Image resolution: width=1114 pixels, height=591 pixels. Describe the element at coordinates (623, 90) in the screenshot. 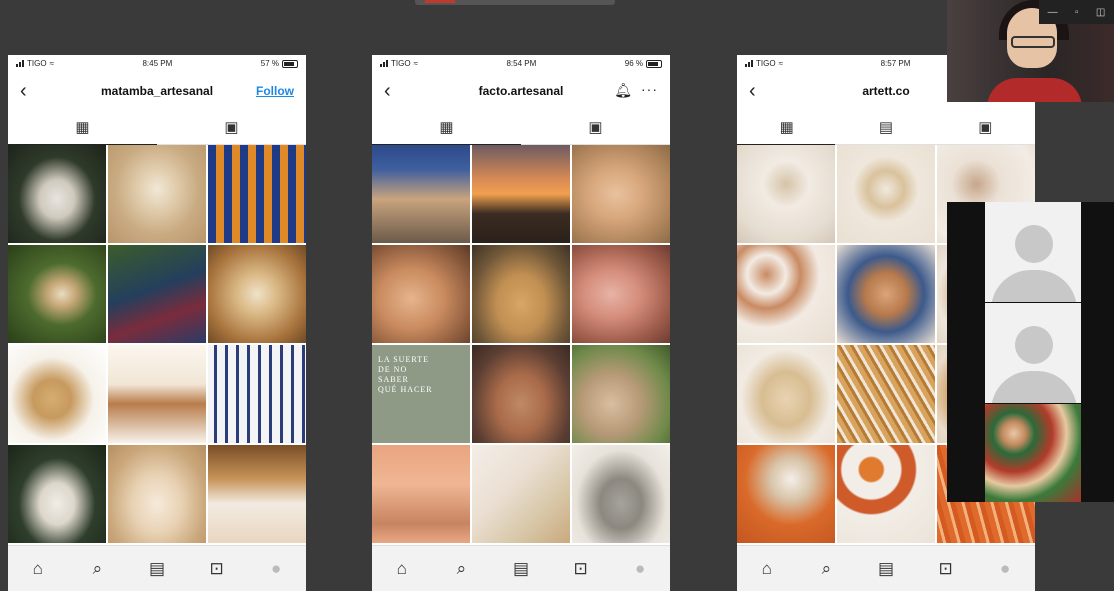

I see `bell-icon: 🔔︎` at that location.